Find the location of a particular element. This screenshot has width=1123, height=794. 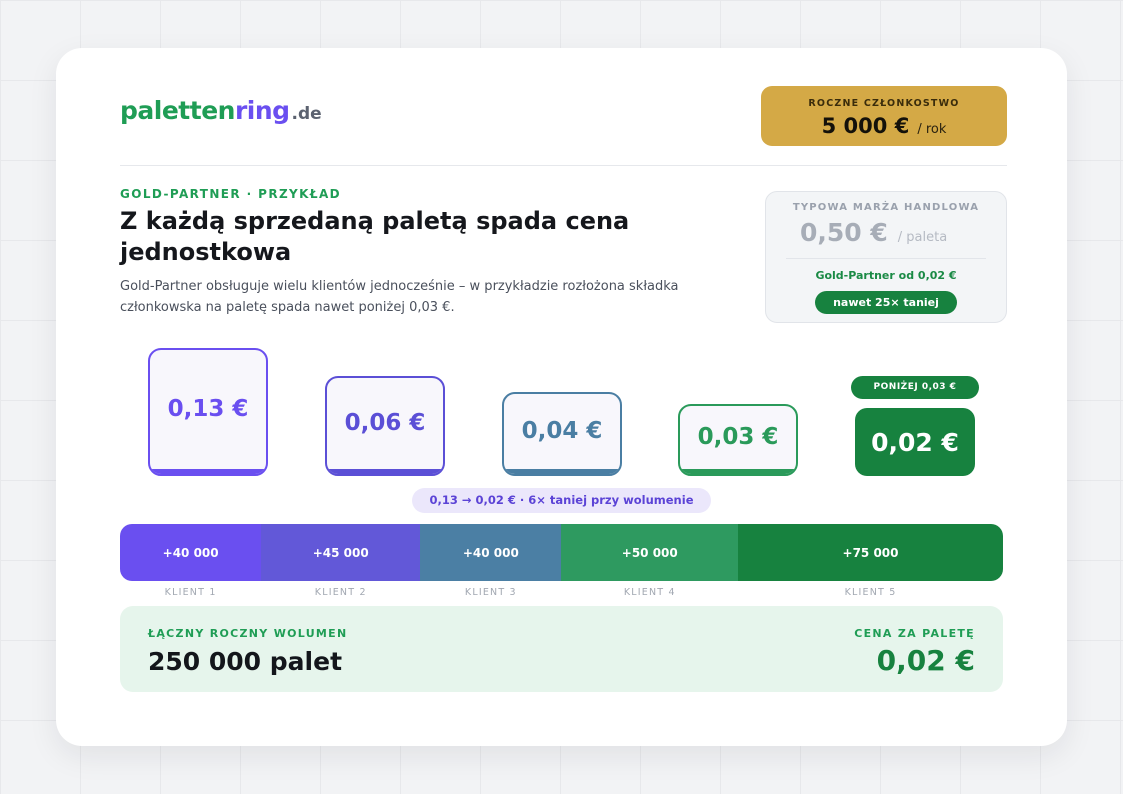

price-value: 0,03 € is located at coordinates (738, 437).